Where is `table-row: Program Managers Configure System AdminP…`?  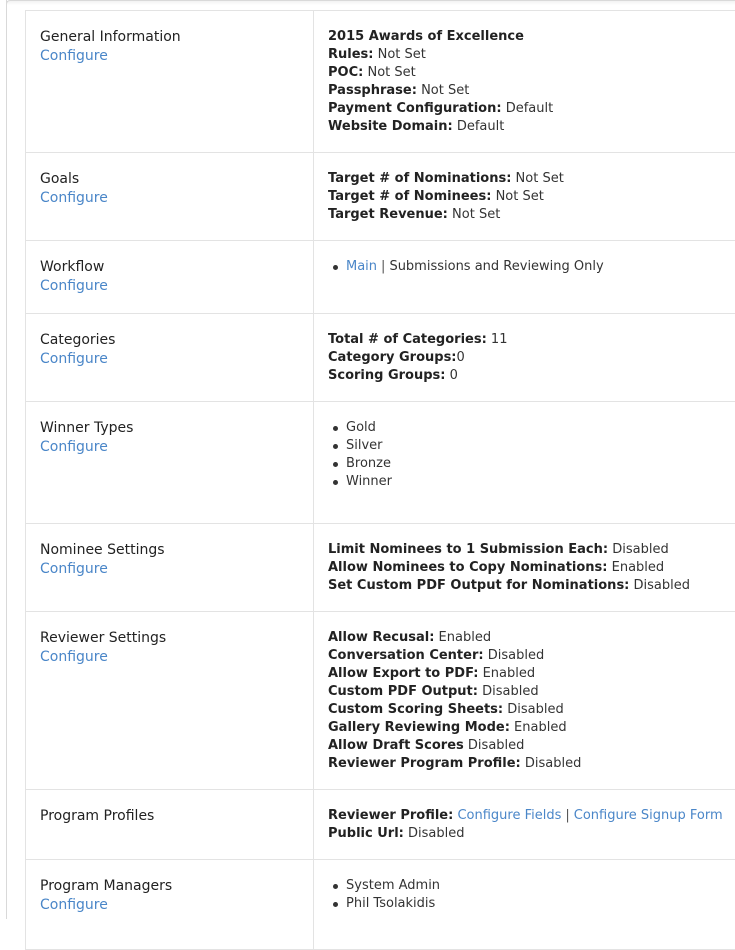 table-row: Program Managers Configure System AdminP… is located at coordinates (380, 905).